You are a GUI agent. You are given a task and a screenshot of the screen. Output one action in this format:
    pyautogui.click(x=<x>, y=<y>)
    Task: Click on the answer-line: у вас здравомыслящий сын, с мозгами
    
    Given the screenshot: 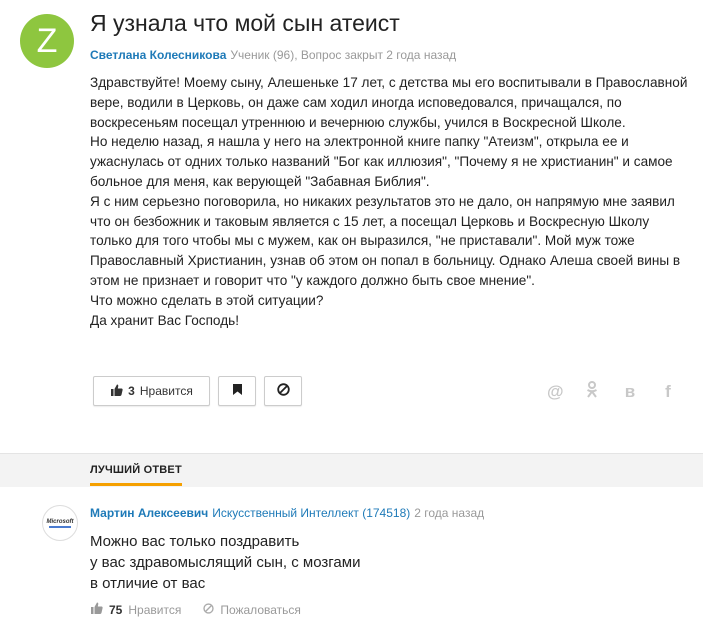 What is the action you would take?
    pyautogui.click(x=225, y=562)
    